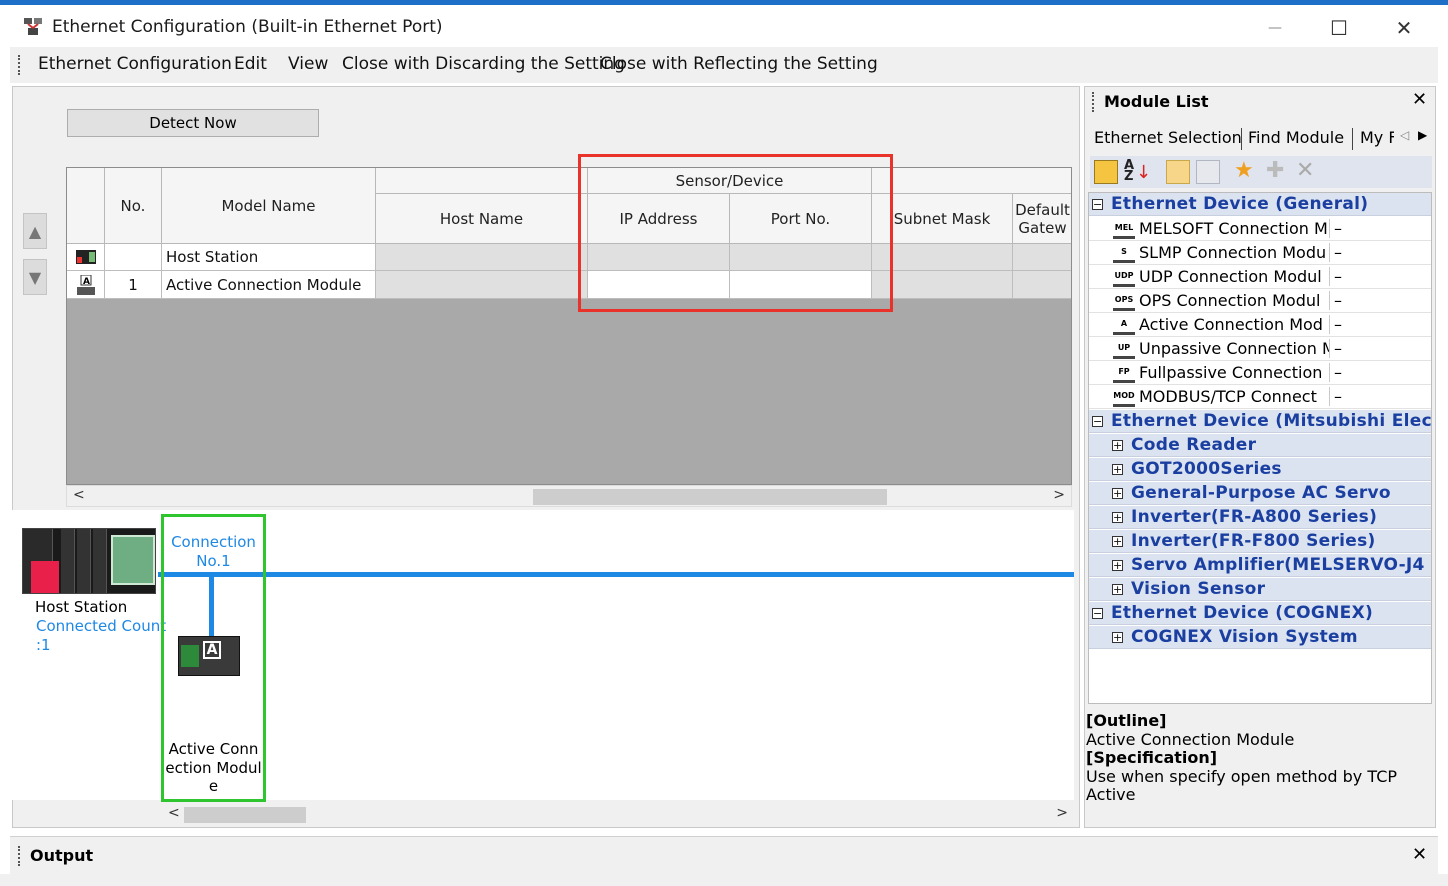 Image resolution: width=1448 pixels, height=886 pixels. Describe the element at coordinates (1129, 171) in the screenshot. I see `sort-alpha-icon: AZ` at that location.